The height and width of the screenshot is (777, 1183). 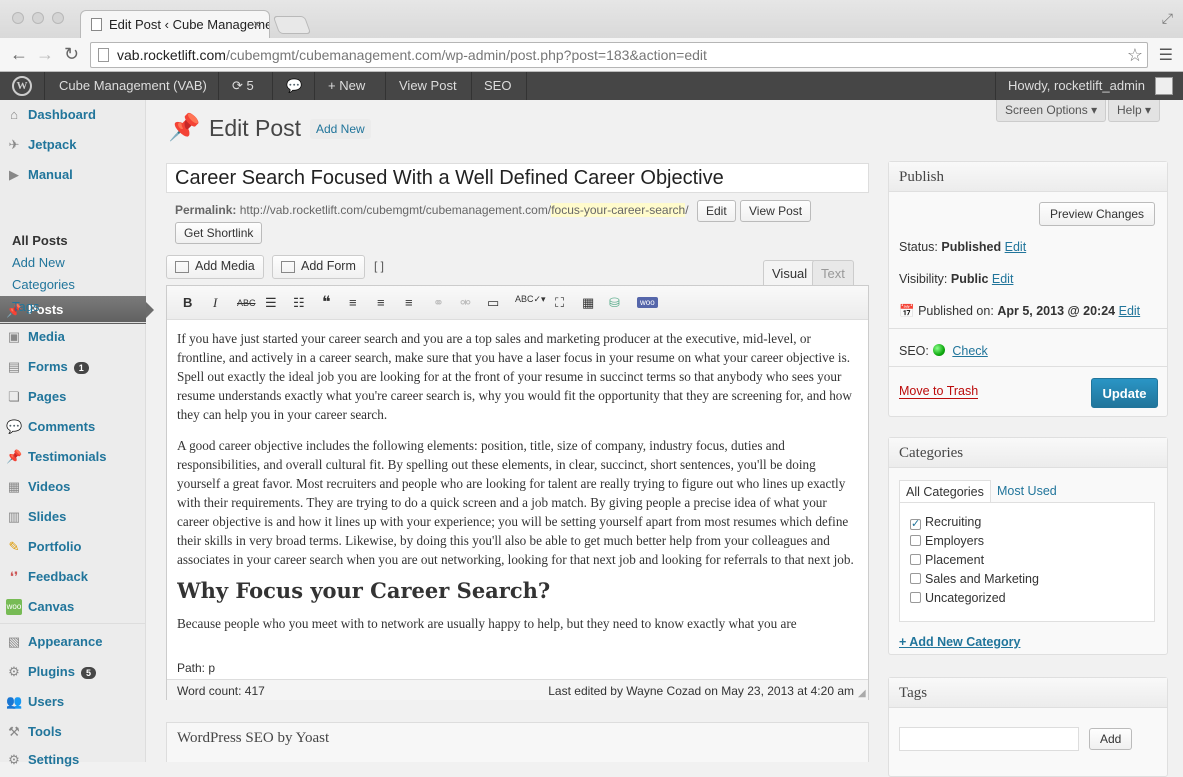 What do you see at coordinates (292, 25) in the screenshot?
I see `new-tab-button` at bounding box center [292, 25].